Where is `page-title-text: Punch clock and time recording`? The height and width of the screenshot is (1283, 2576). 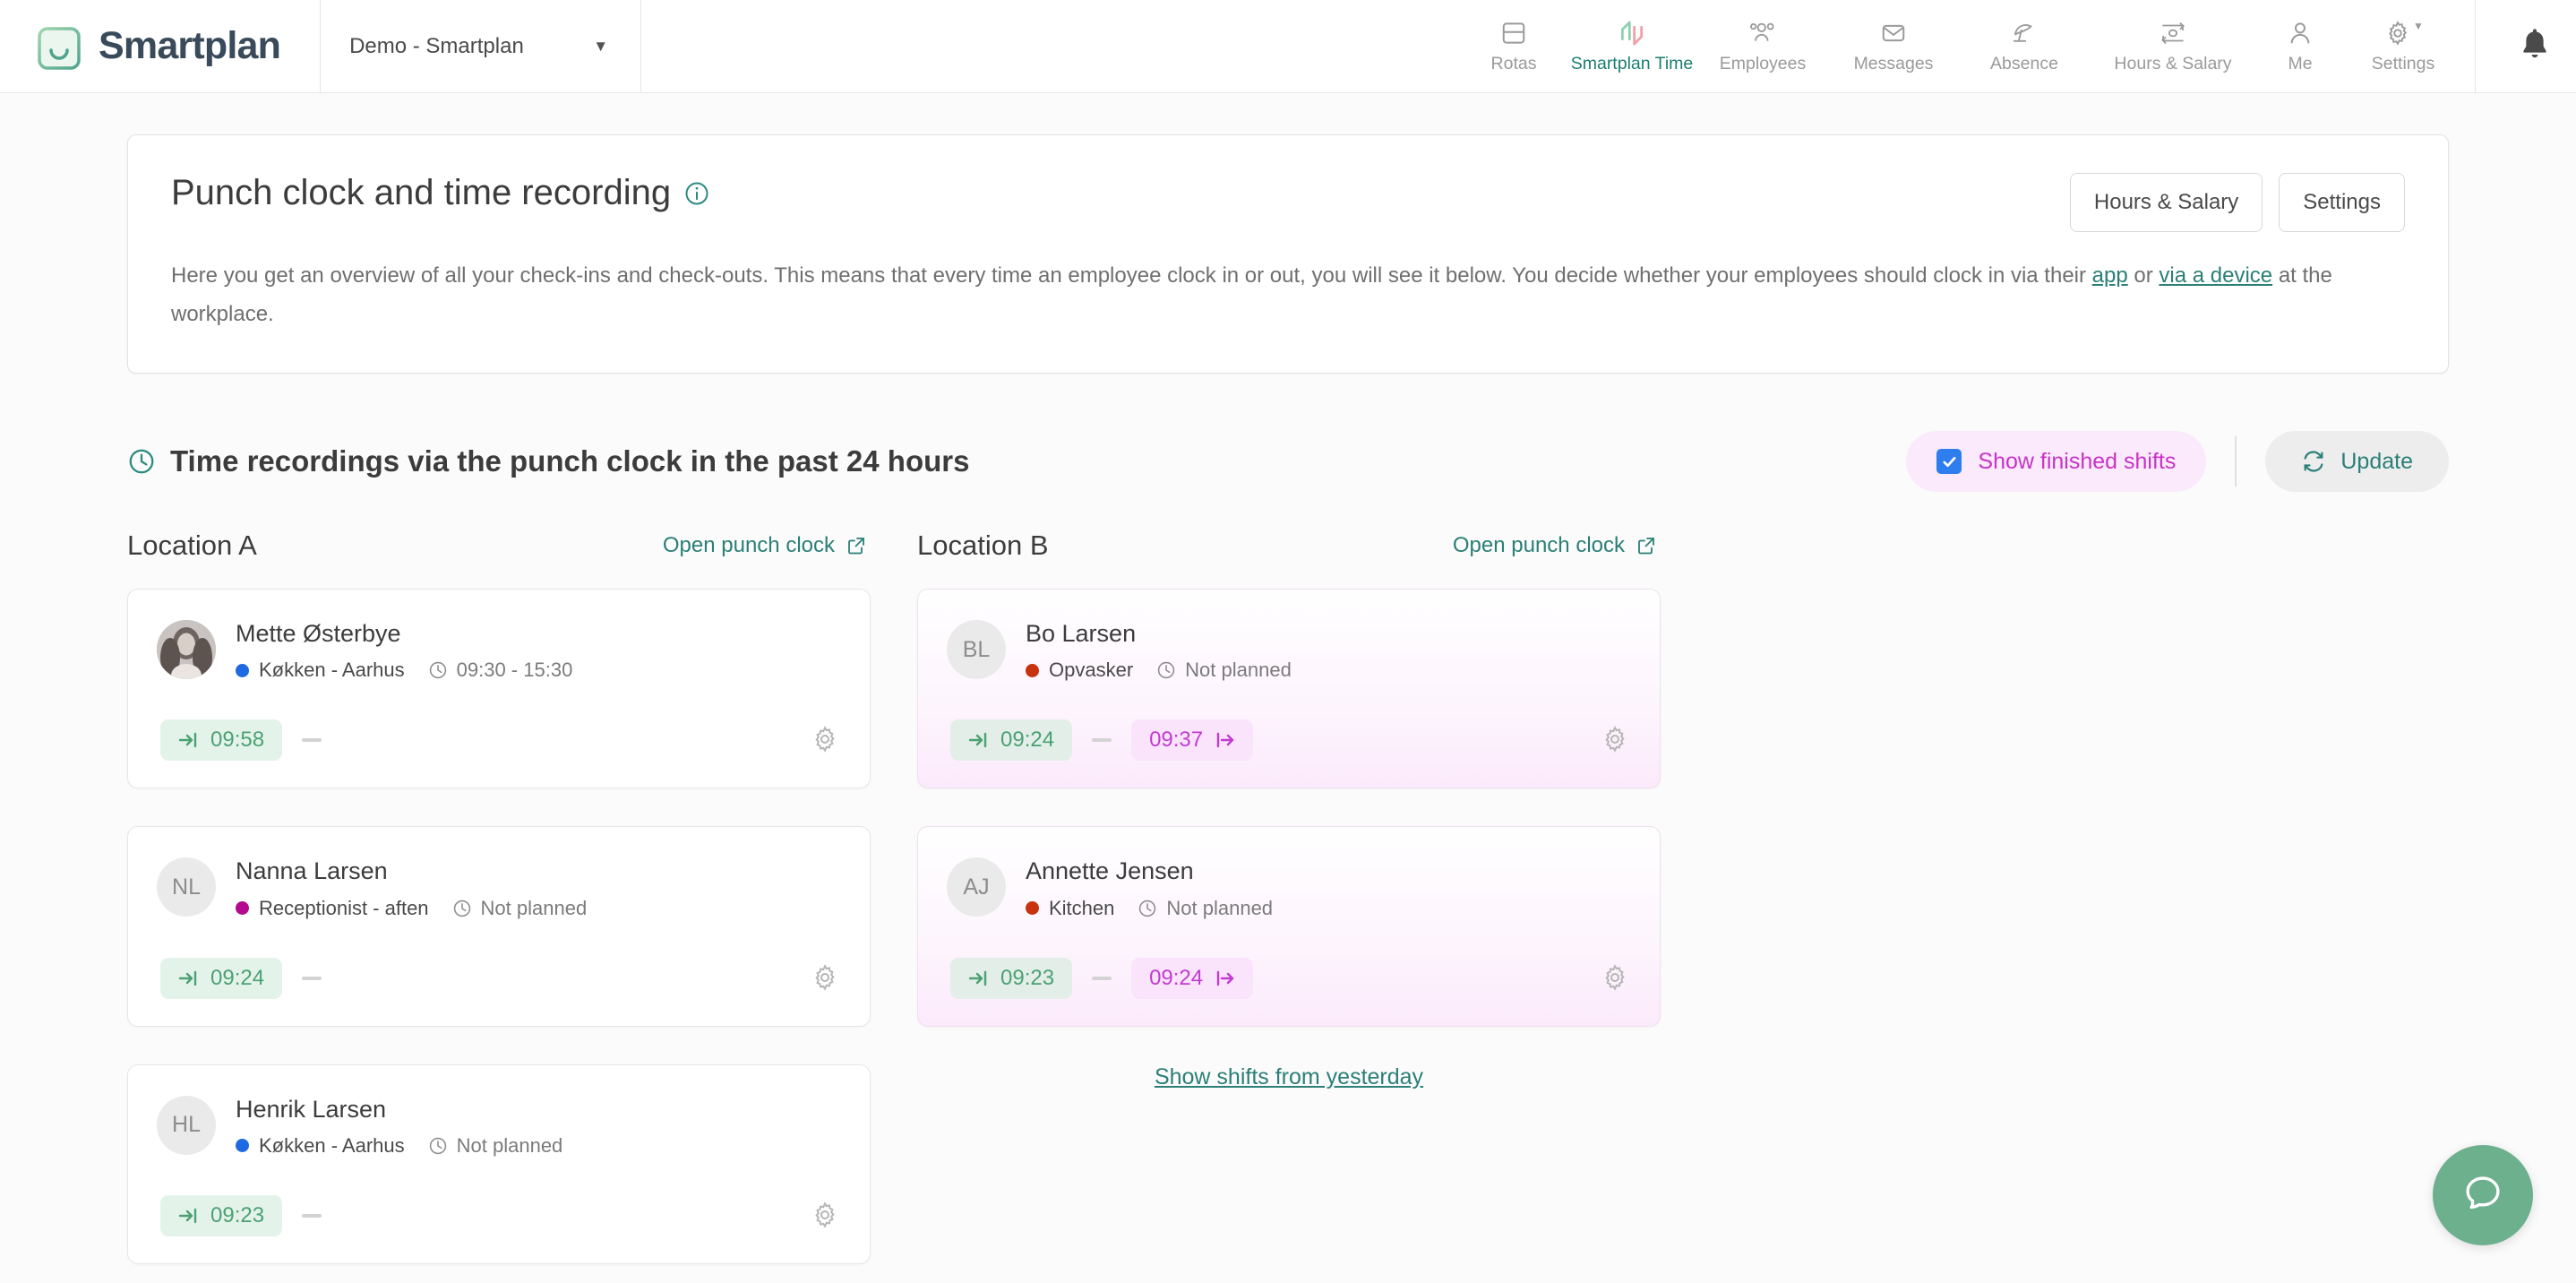 page-title-text: Punch clock and time recording is located at coordinates (421, 192).